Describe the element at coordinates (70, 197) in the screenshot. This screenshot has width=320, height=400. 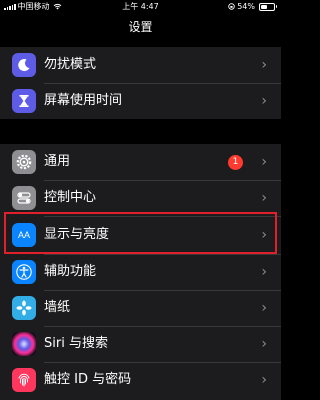
I see `settings-row-label: 控制中心` at that location.